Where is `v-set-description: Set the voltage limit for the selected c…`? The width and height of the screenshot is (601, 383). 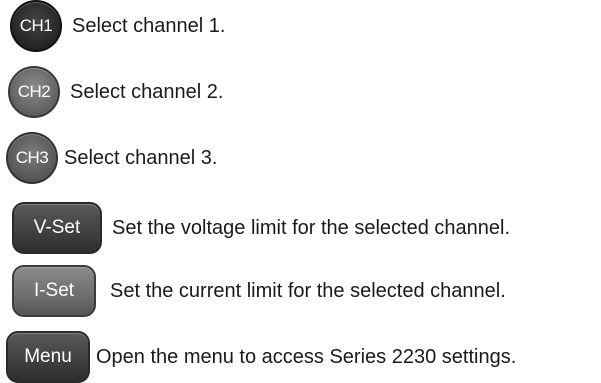
v-set-description: Set the voltage limit for the selected c… is located at coordinates (311, 228).